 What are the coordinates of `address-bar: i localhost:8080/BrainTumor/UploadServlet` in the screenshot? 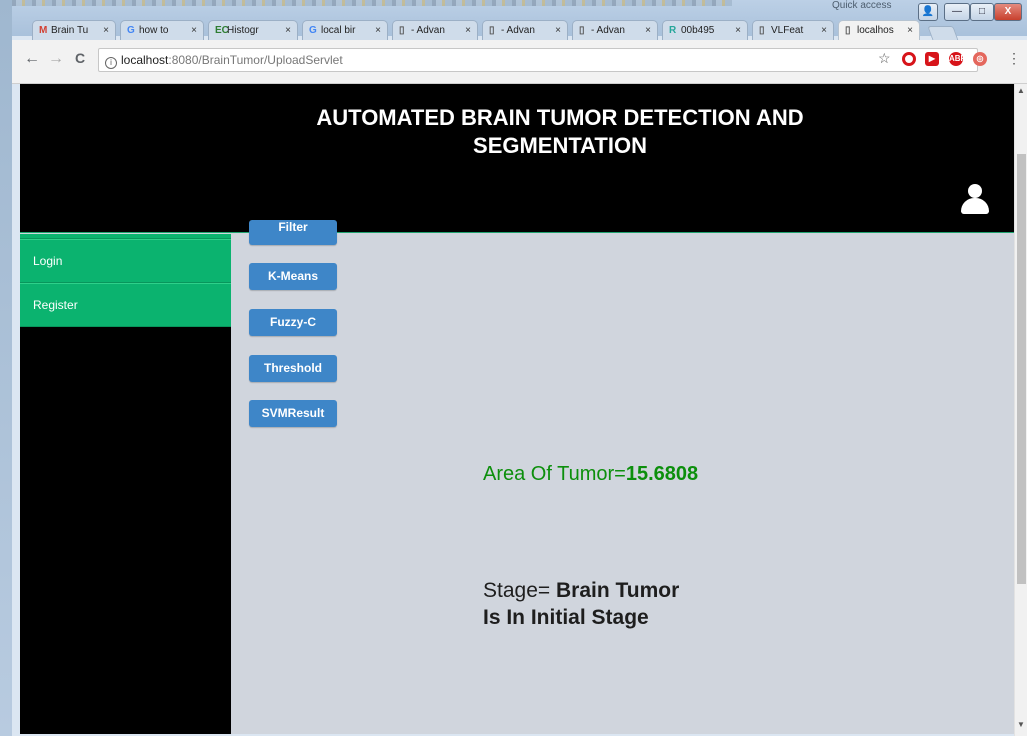 It's located at (538, 60).